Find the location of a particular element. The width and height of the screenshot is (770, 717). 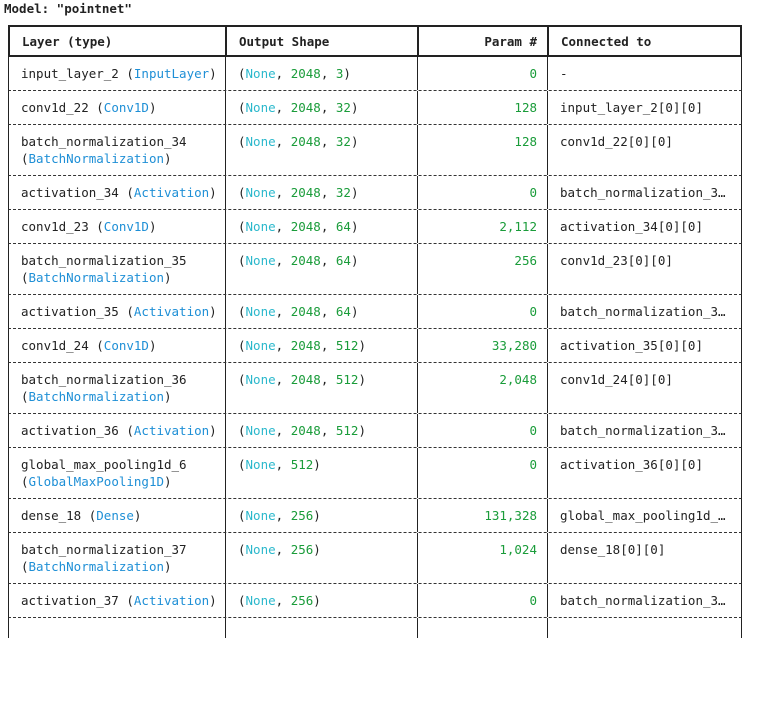

layer-cell: activation_36 (Activation) is located at coordinates (117, 430).